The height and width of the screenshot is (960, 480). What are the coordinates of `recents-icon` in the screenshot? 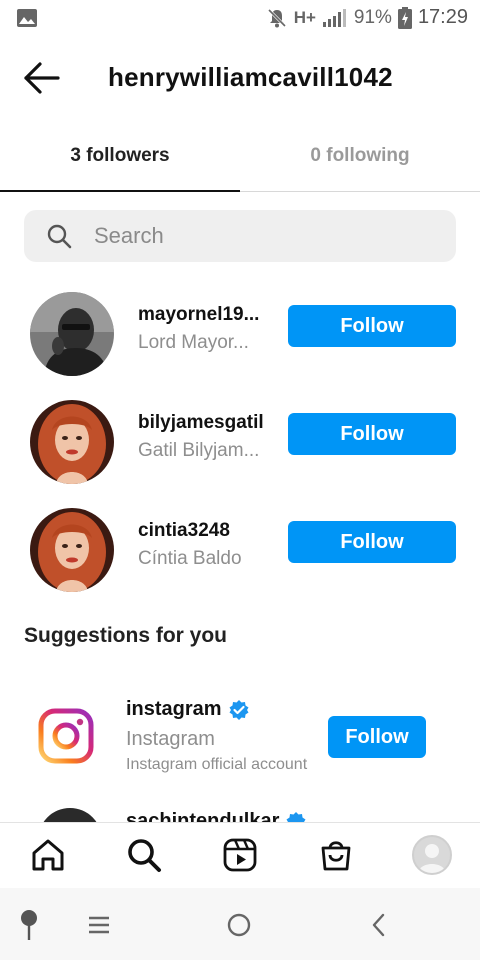 It's located at (99, 925).